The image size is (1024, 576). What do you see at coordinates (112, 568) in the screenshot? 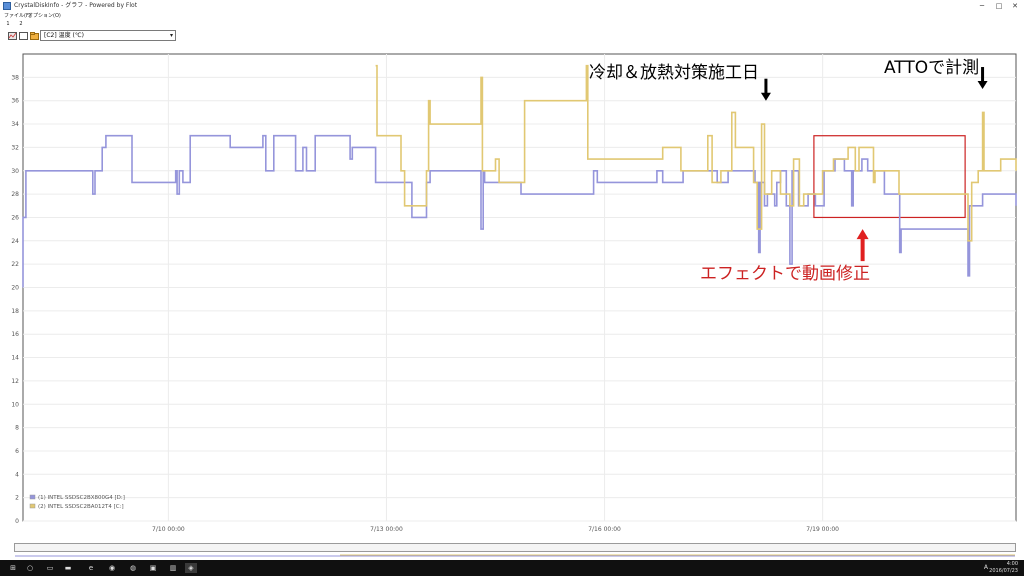
I see `chrome-icon: ◉` at bounding box center [112, 568].